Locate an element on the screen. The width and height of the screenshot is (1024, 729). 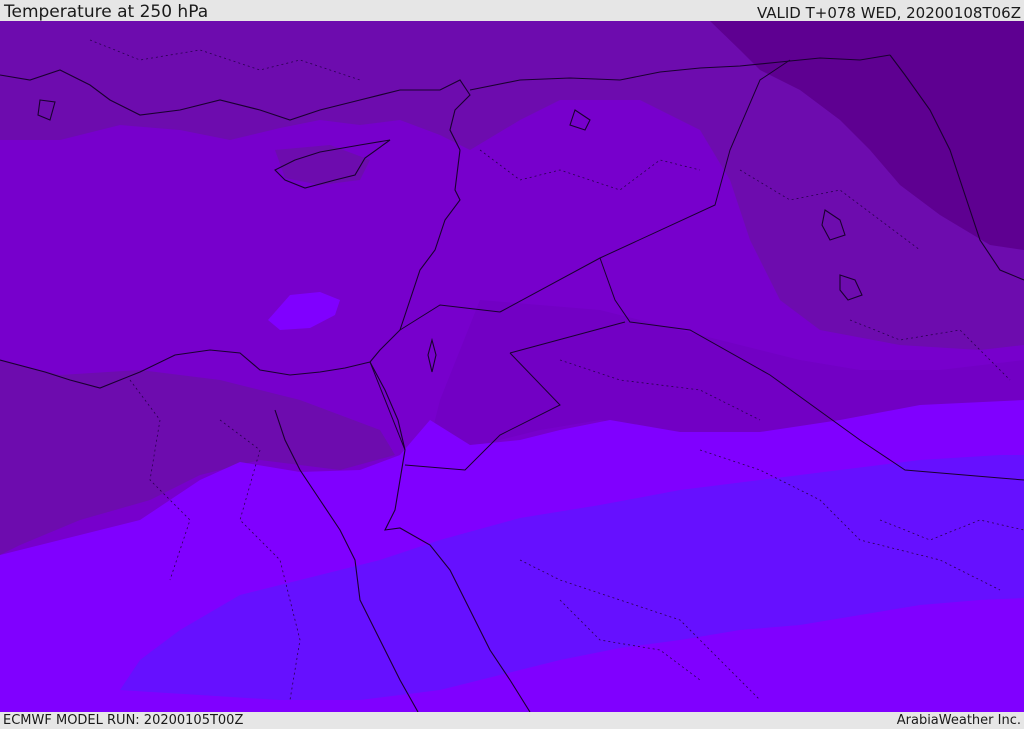
valid-time: VALID T+078 WED, 20200108T06Z is located at coordinates (888, 13).